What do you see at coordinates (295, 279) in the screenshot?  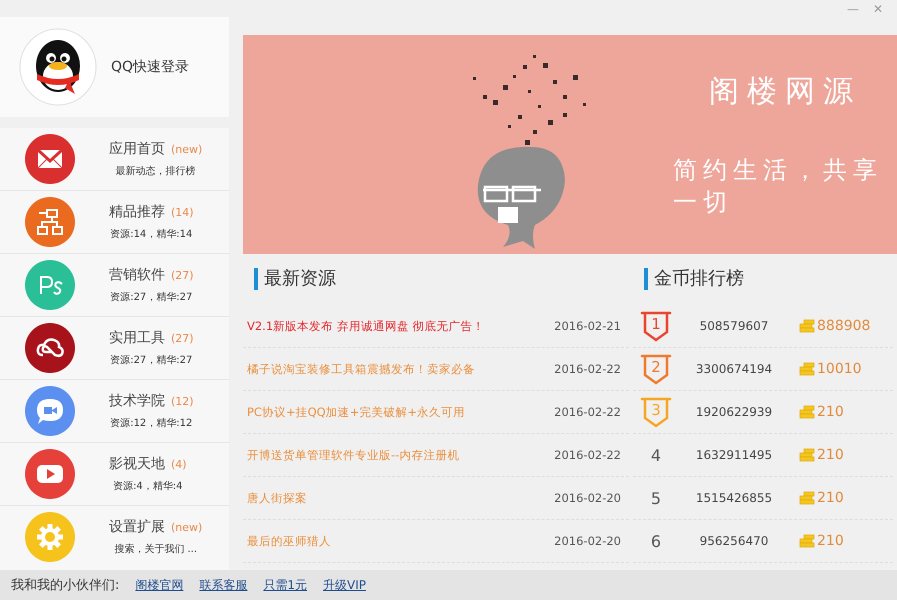 I see `section-heading: 最新资源` at bounding box center [295, 279].